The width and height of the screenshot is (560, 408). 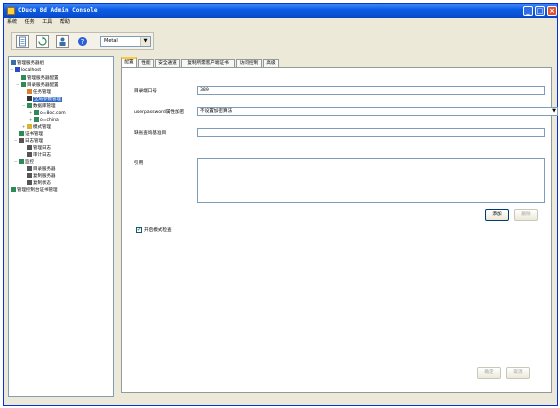 What do you see at coordinates (29, 162) in the screenshot?
I see `tree-node-label: 监控` at bounding box center [29, 162].